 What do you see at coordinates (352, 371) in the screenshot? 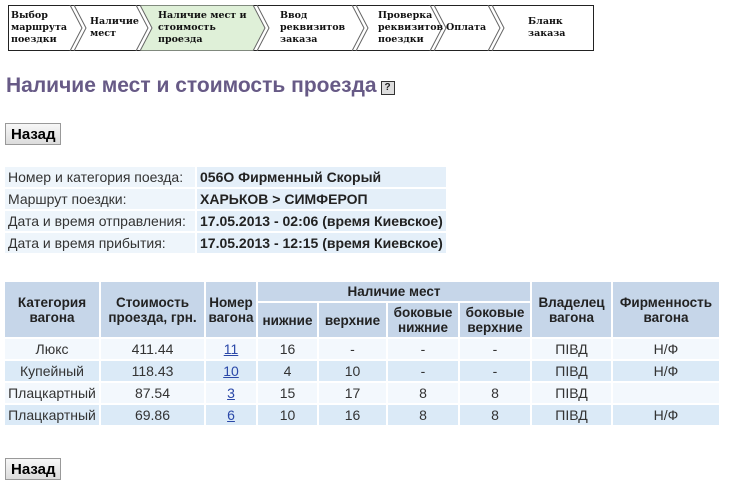
I see `cell-upper: 10` at bounding box center [352, 371].